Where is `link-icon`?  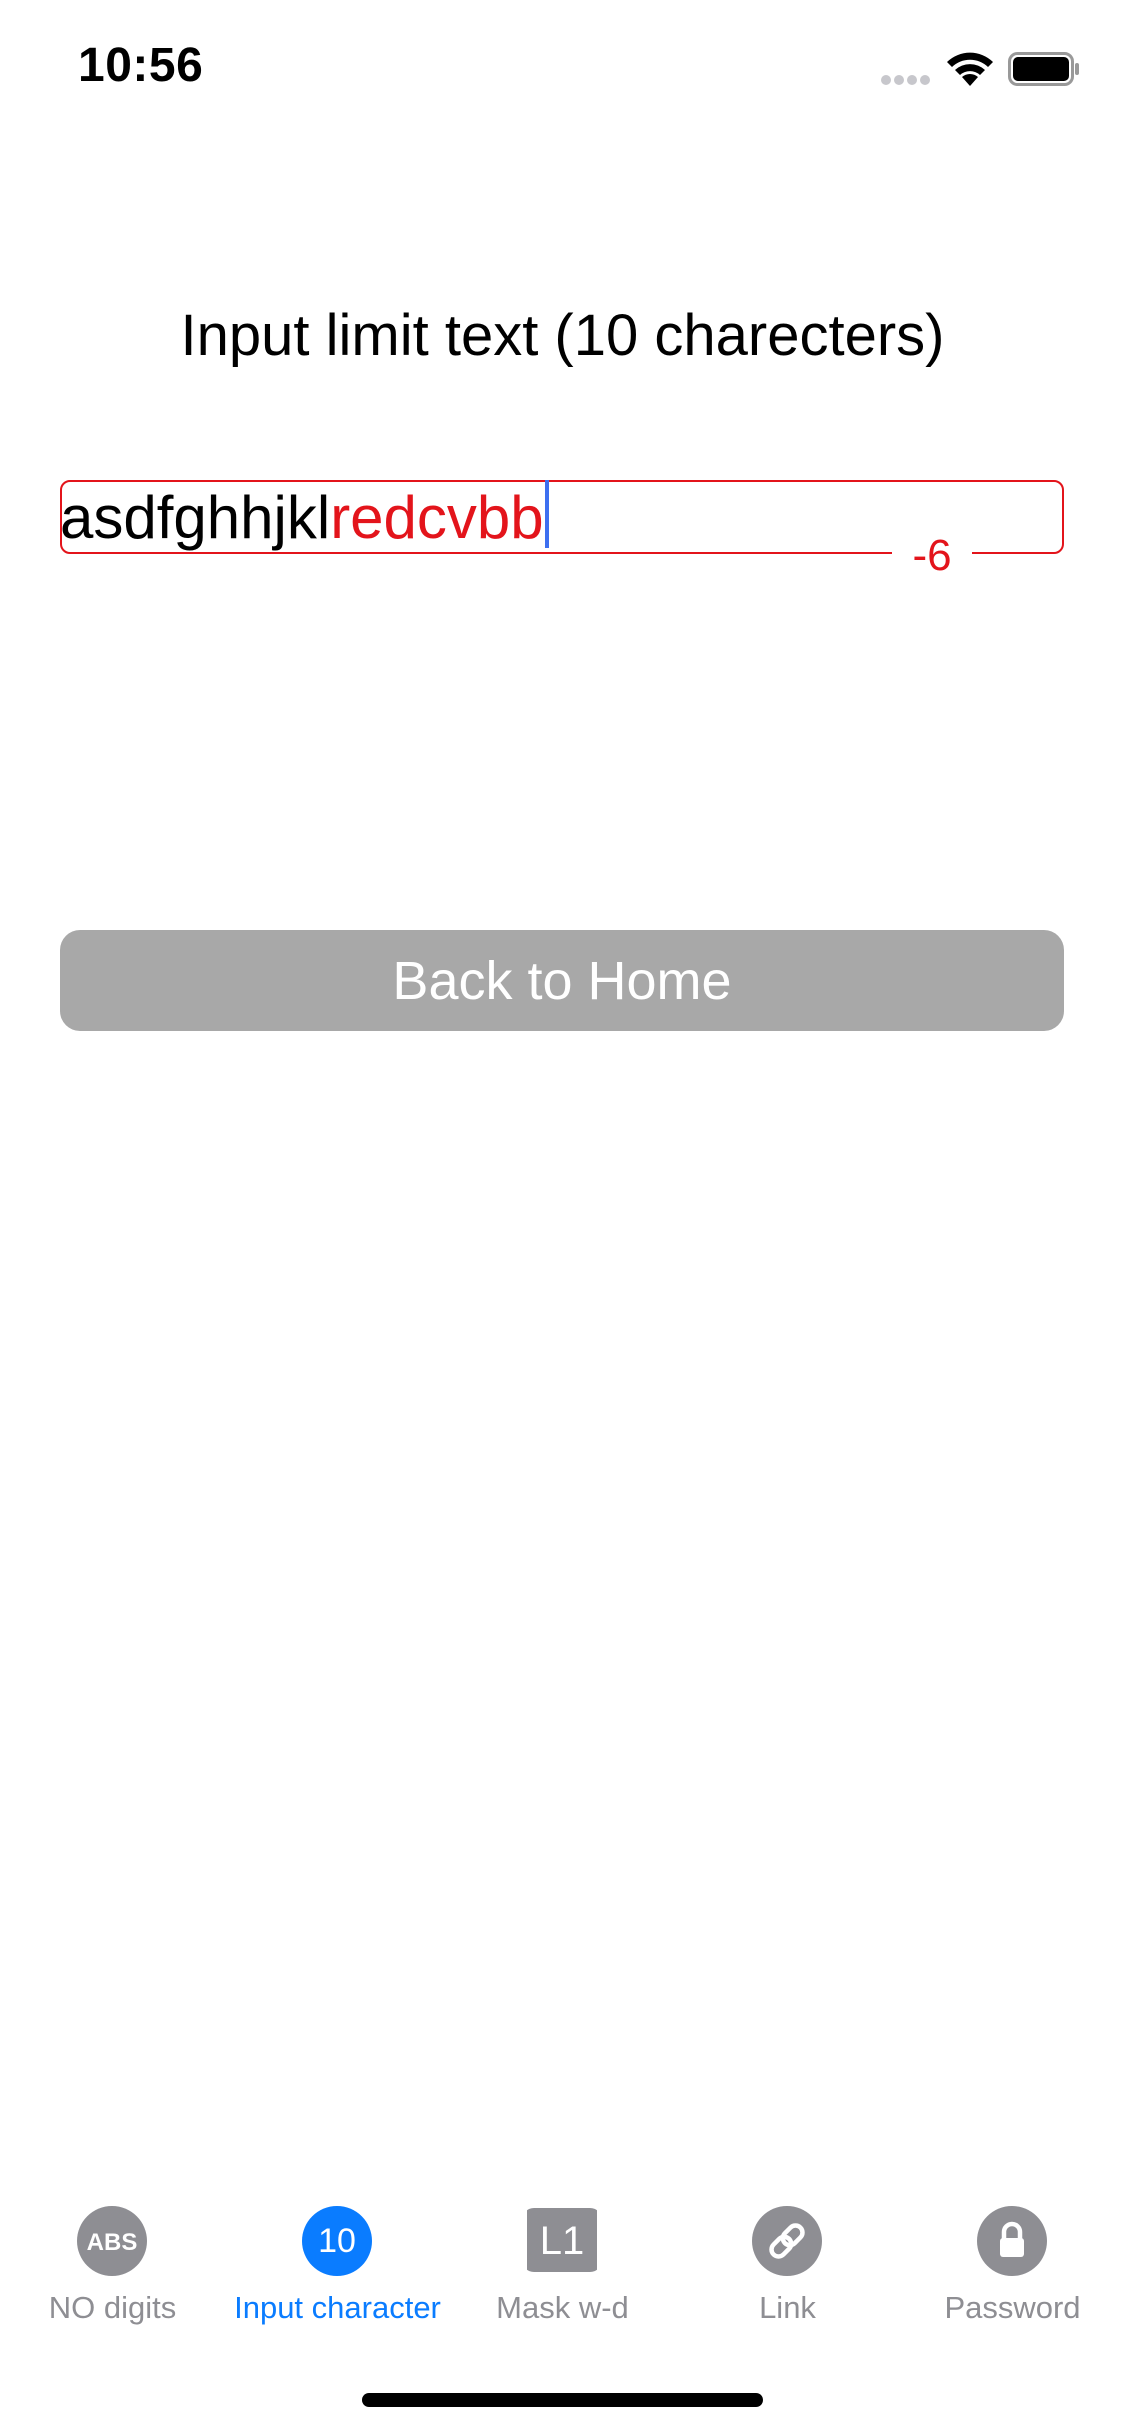
link-icon is located at coordinates (787, 2241).